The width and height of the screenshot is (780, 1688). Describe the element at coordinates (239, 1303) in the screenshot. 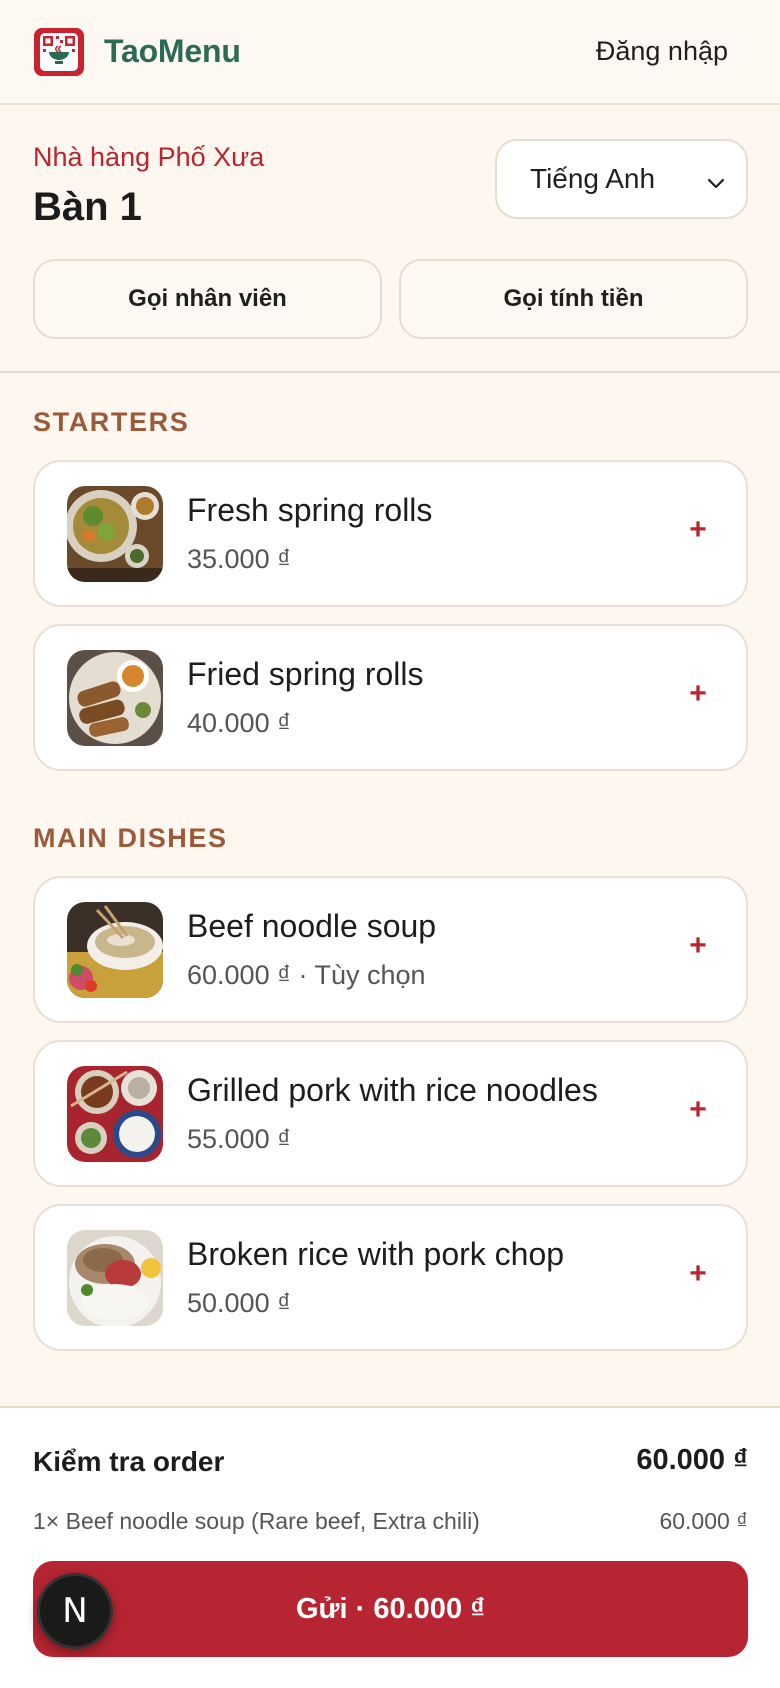

I see `item-price: 50.000 ₫` at that location.